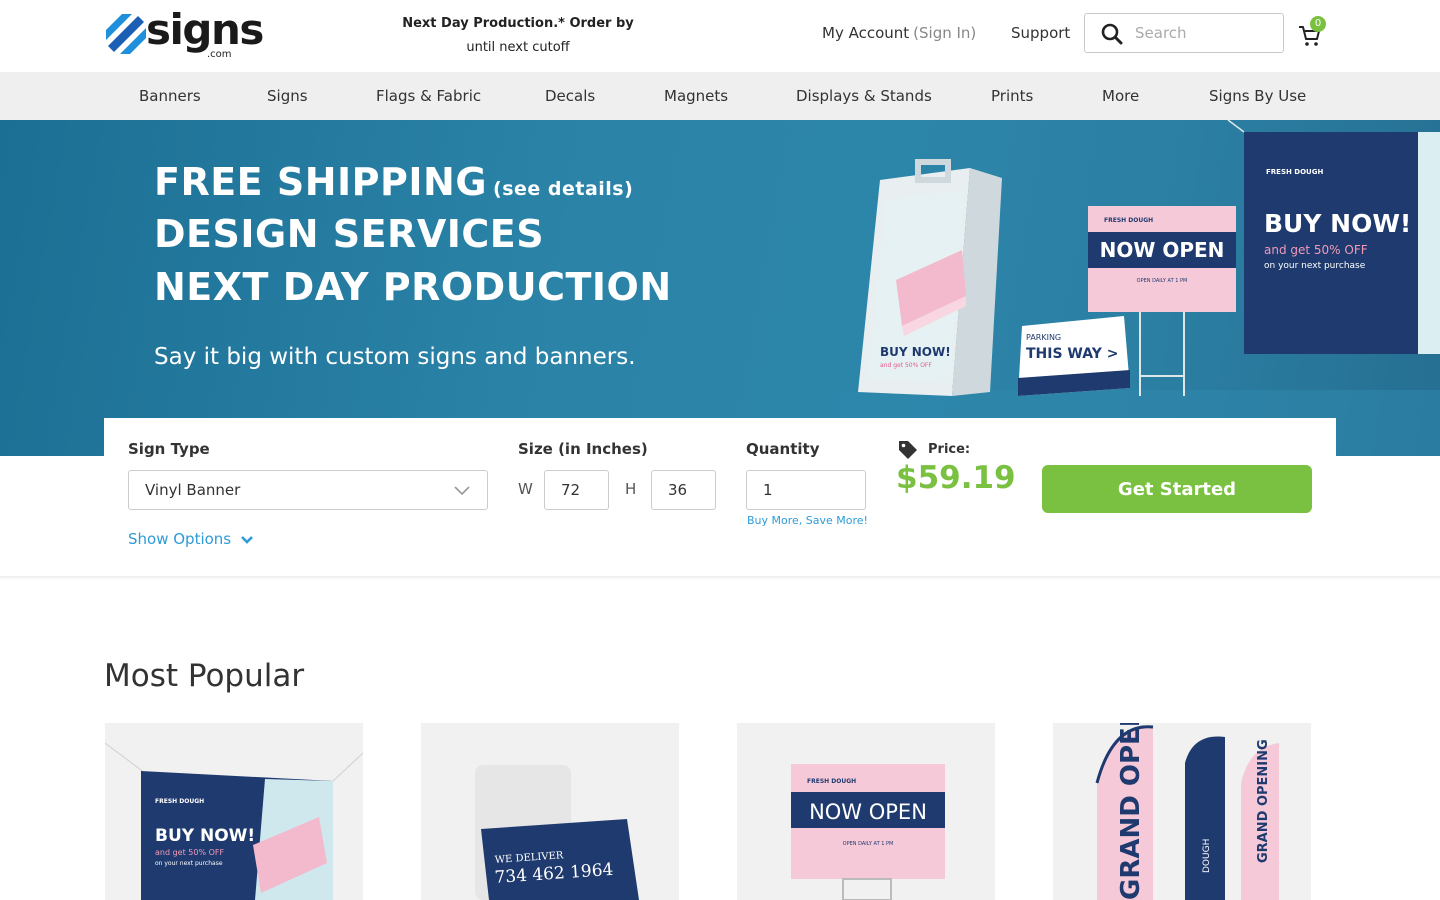 This screenshot has height=900, width=1440. Describe the element at coordinates (1337, 223) in the screenshot. I see `banner-title-text: BUY NOW!` at that location.